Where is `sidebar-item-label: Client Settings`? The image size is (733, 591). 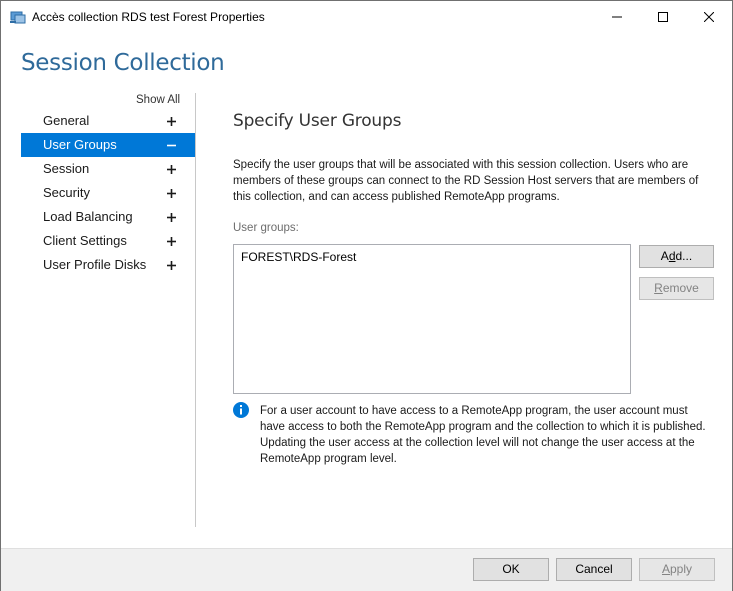 sidebar-item-label: Client Settings is located at coordinates (85, 240).